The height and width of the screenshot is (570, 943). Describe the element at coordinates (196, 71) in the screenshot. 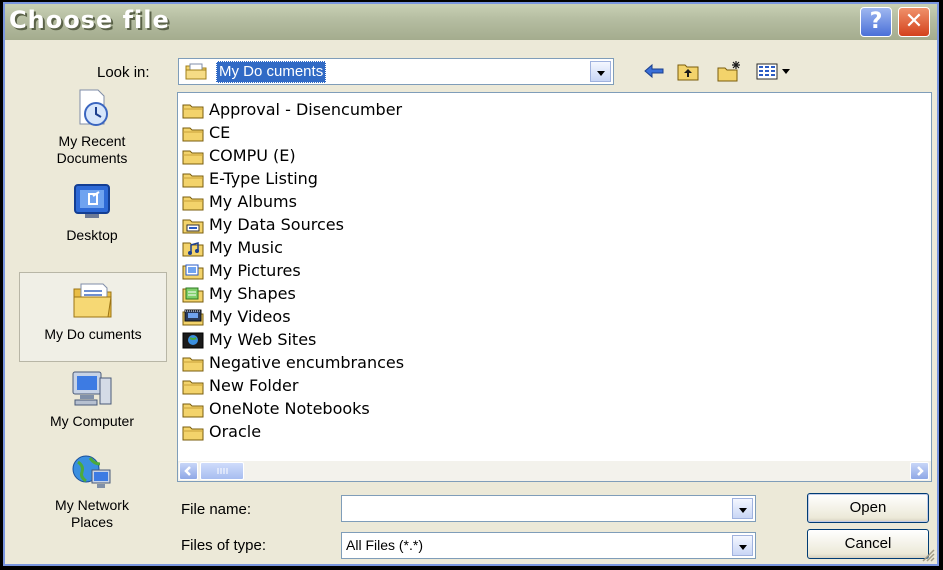

I see `my-documents-small-icon` at that location.